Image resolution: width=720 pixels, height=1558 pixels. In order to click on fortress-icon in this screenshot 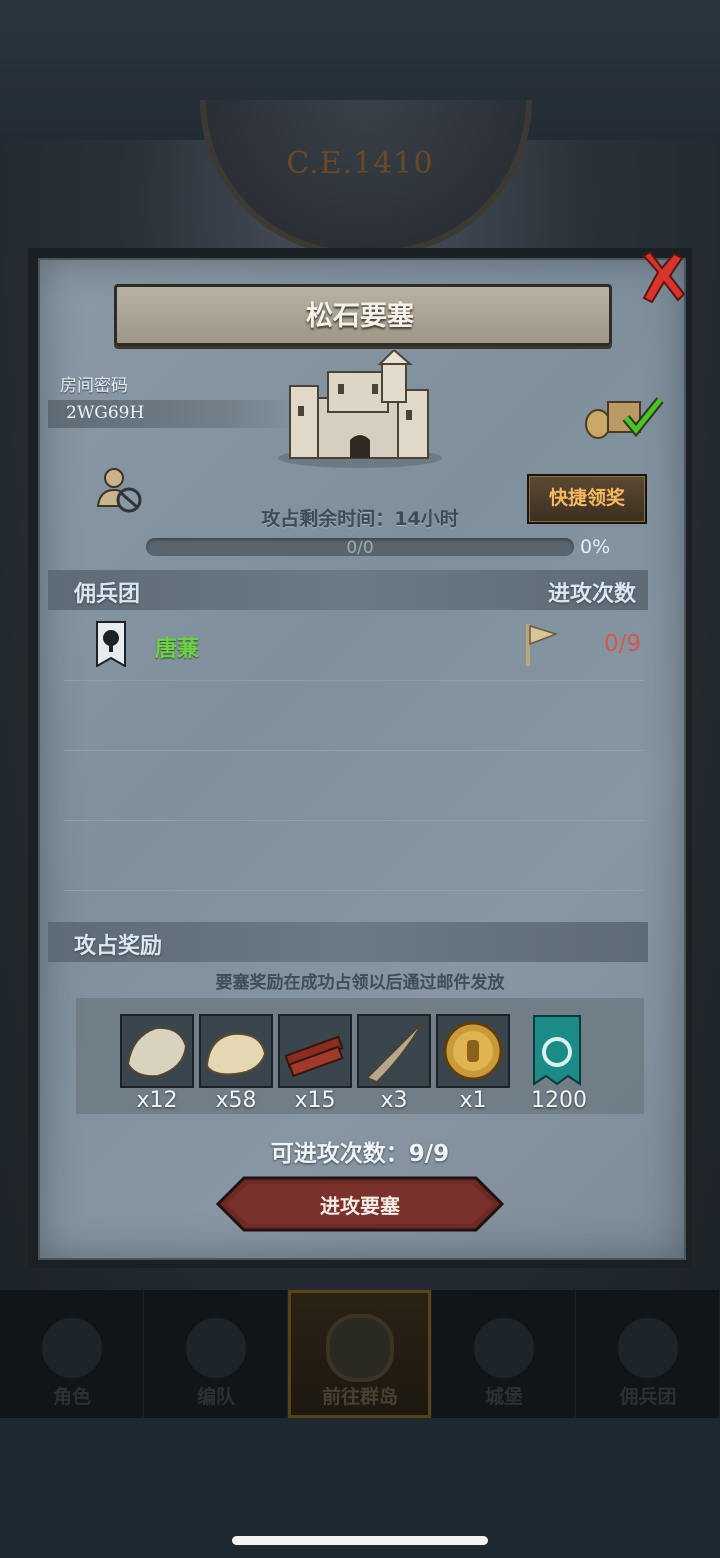, I will do `click(360, 409)`.